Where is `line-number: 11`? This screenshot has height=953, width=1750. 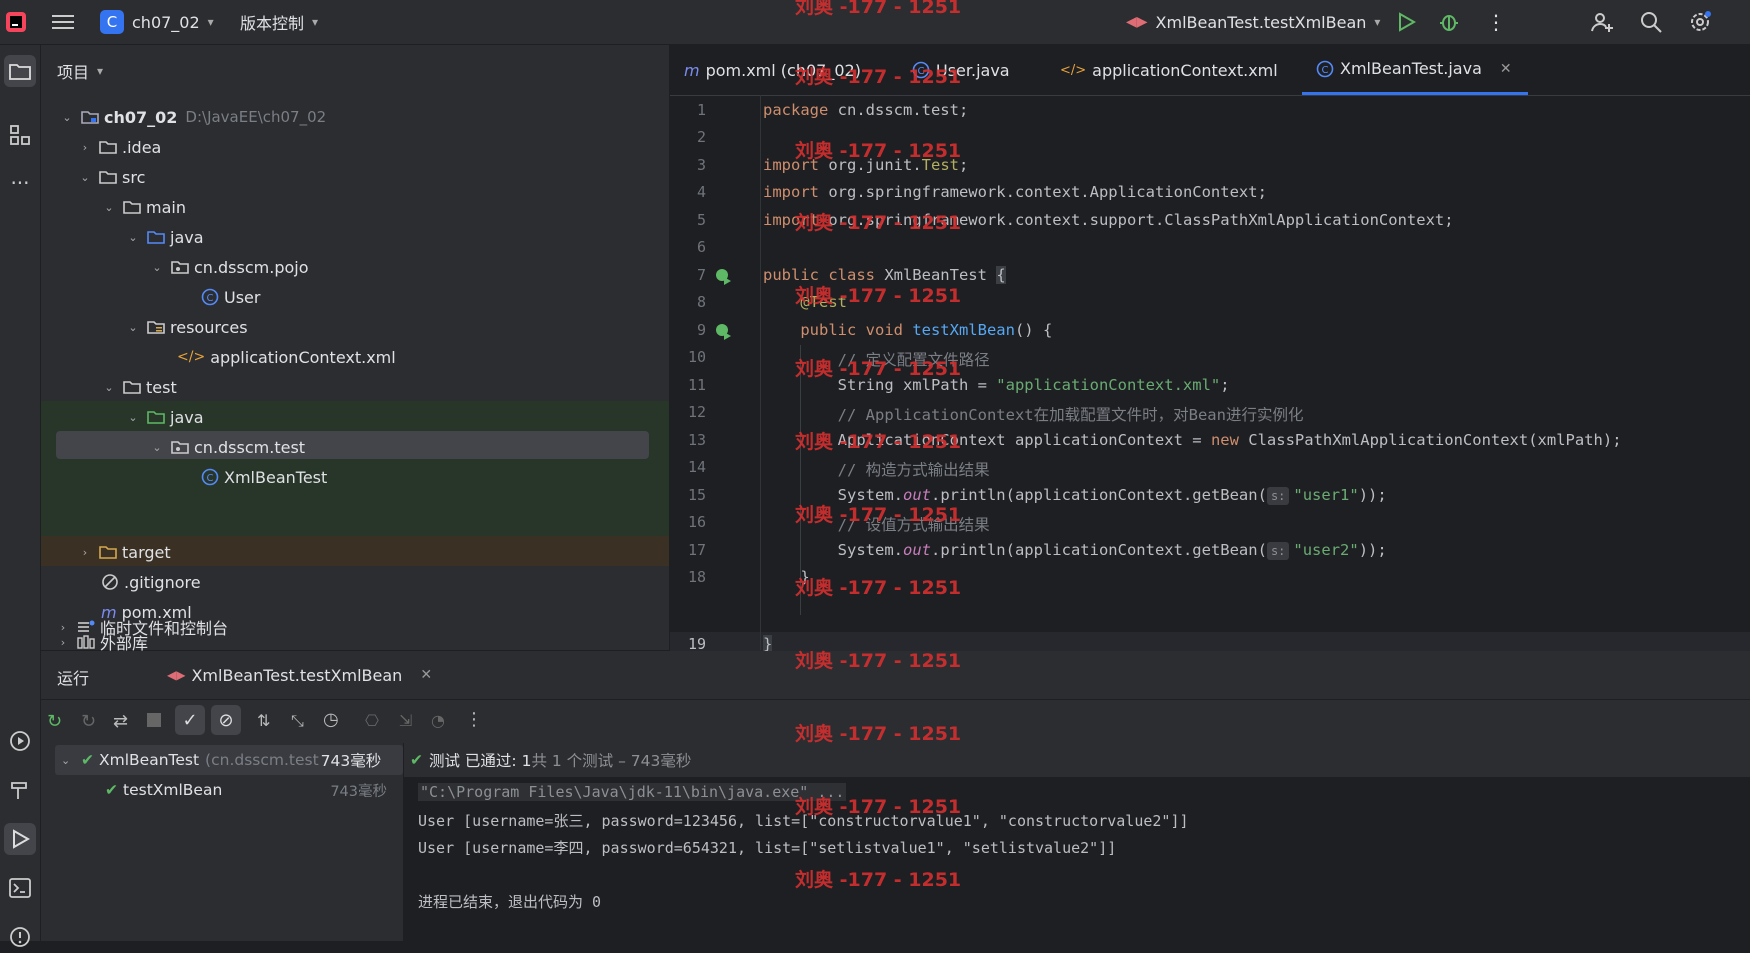
line-number: 11 is located at coordinates (688, 385).